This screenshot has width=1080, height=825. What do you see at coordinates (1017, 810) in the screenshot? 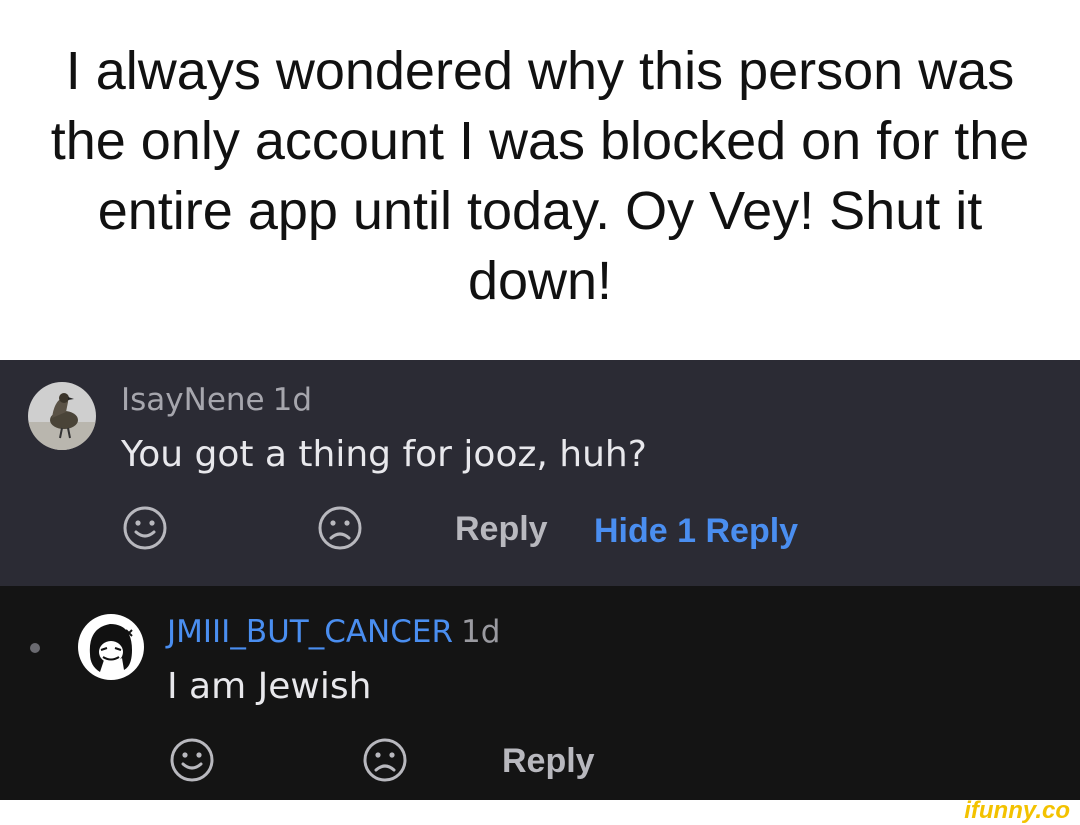
I see `ifunny-watermark: ifunny.co` at bounding box center [1017, 810].